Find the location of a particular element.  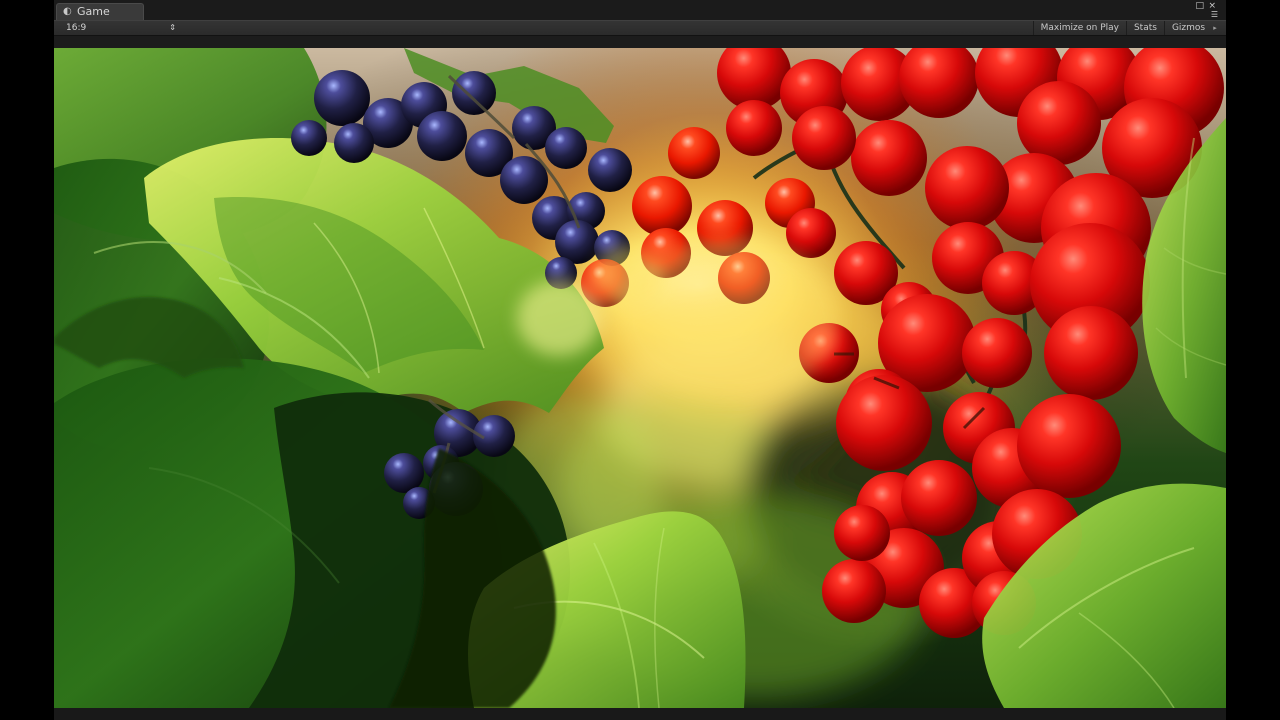

gizmos-button: Gizmos ▸ is located at coordinates (1194, 28).